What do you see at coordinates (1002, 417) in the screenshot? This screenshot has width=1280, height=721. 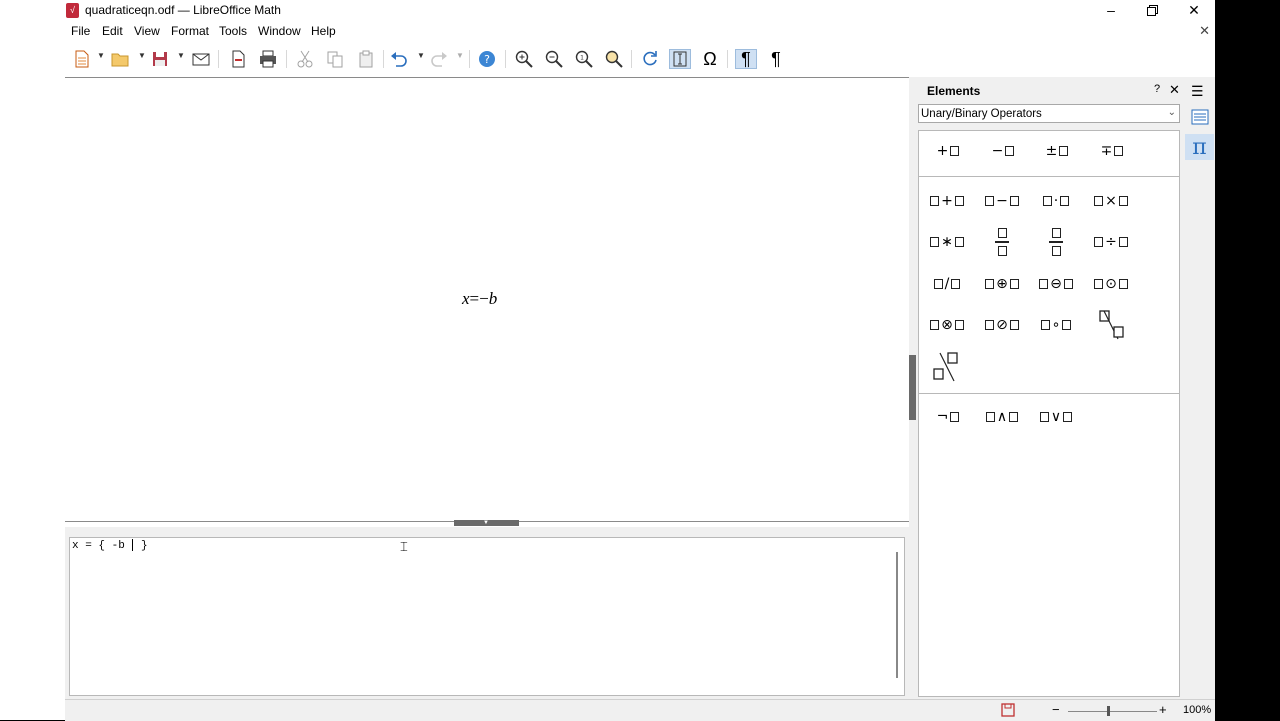 I see `element-and: ∧` at bounding box center [1002, 417].